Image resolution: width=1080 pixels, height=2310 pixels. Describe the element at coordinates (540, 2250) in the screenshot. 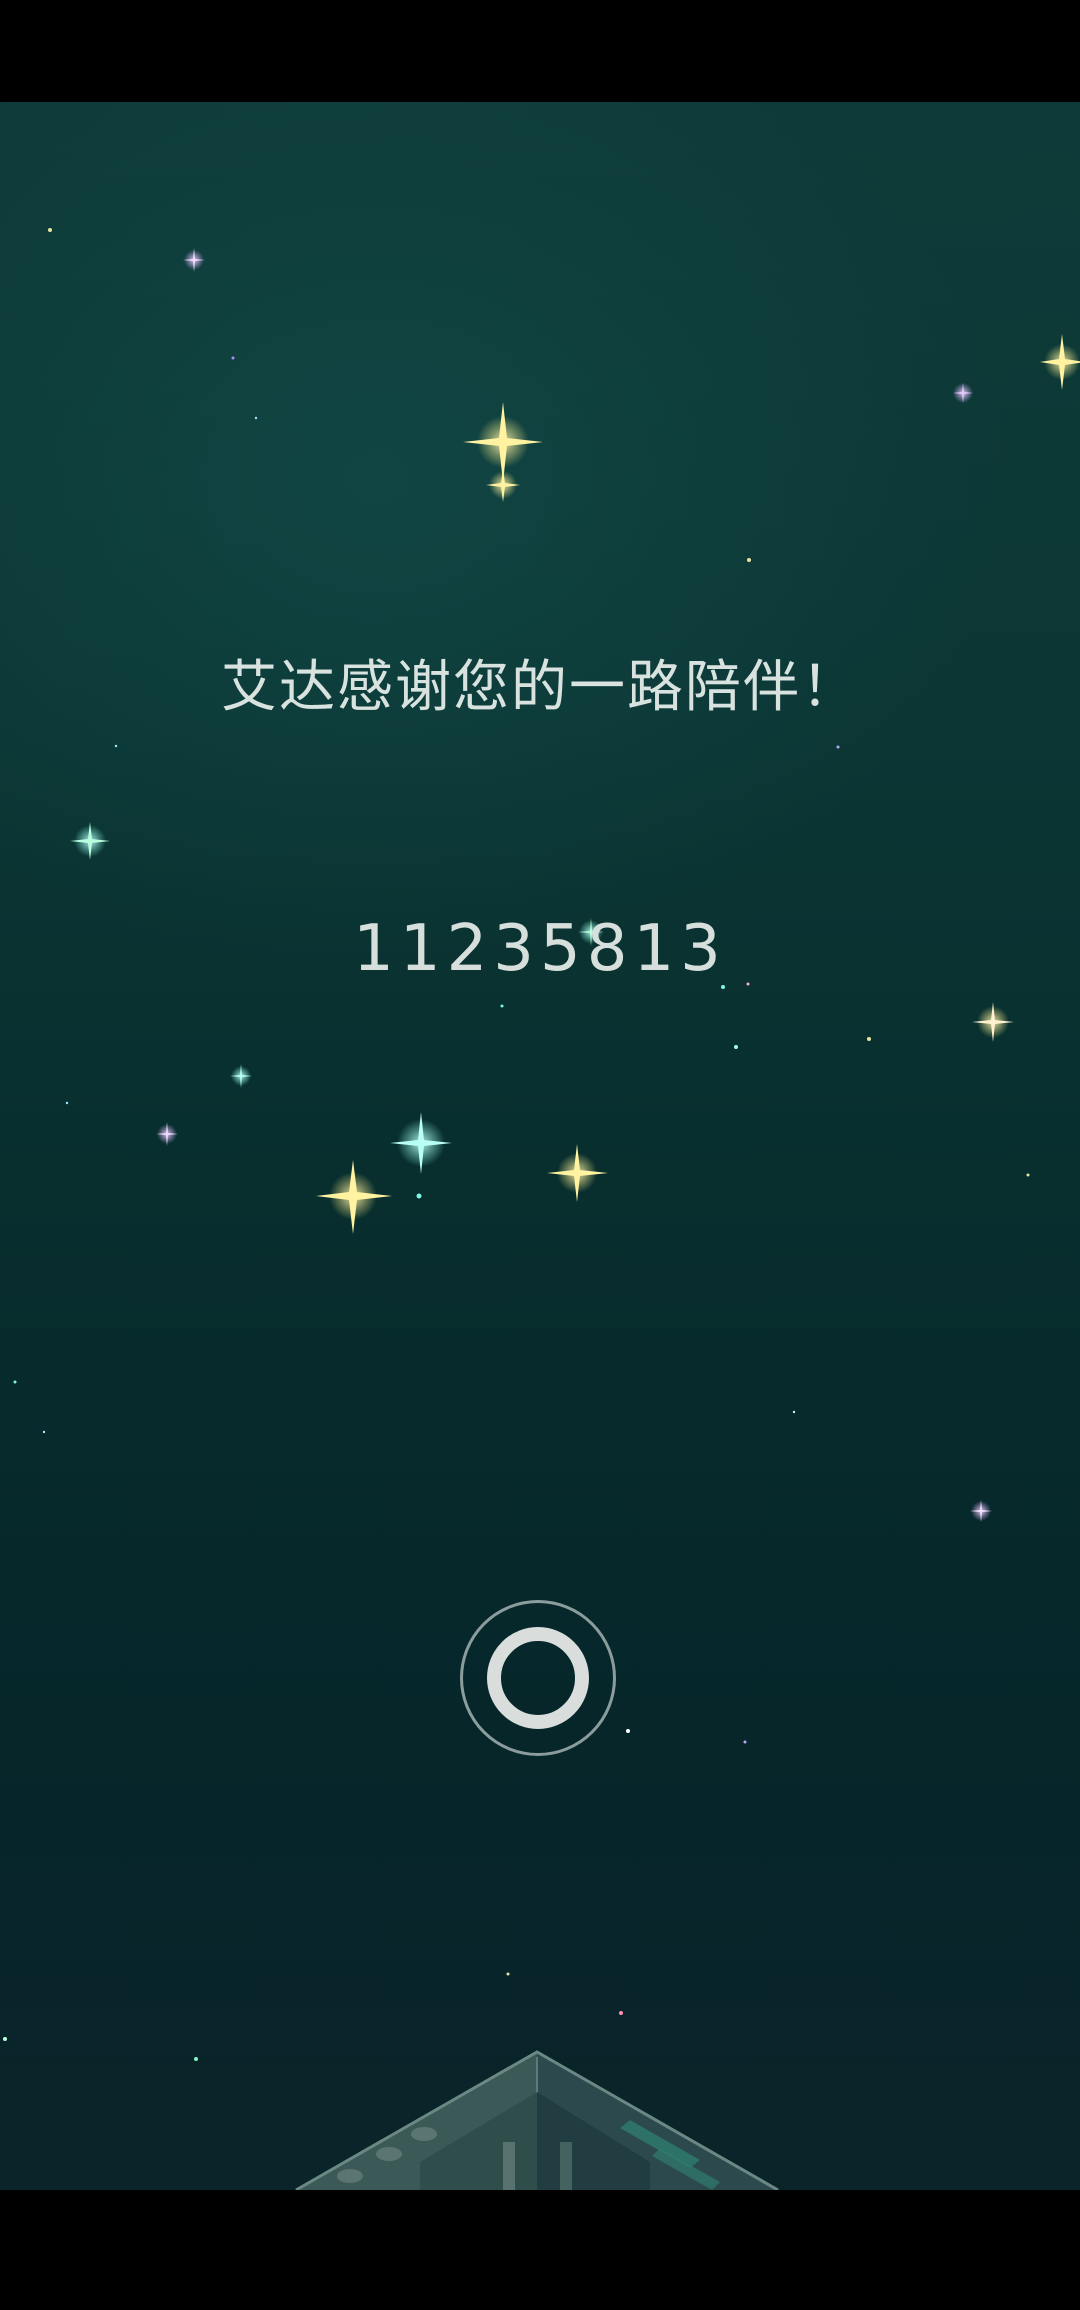

I see `navigation-bar` at that location.